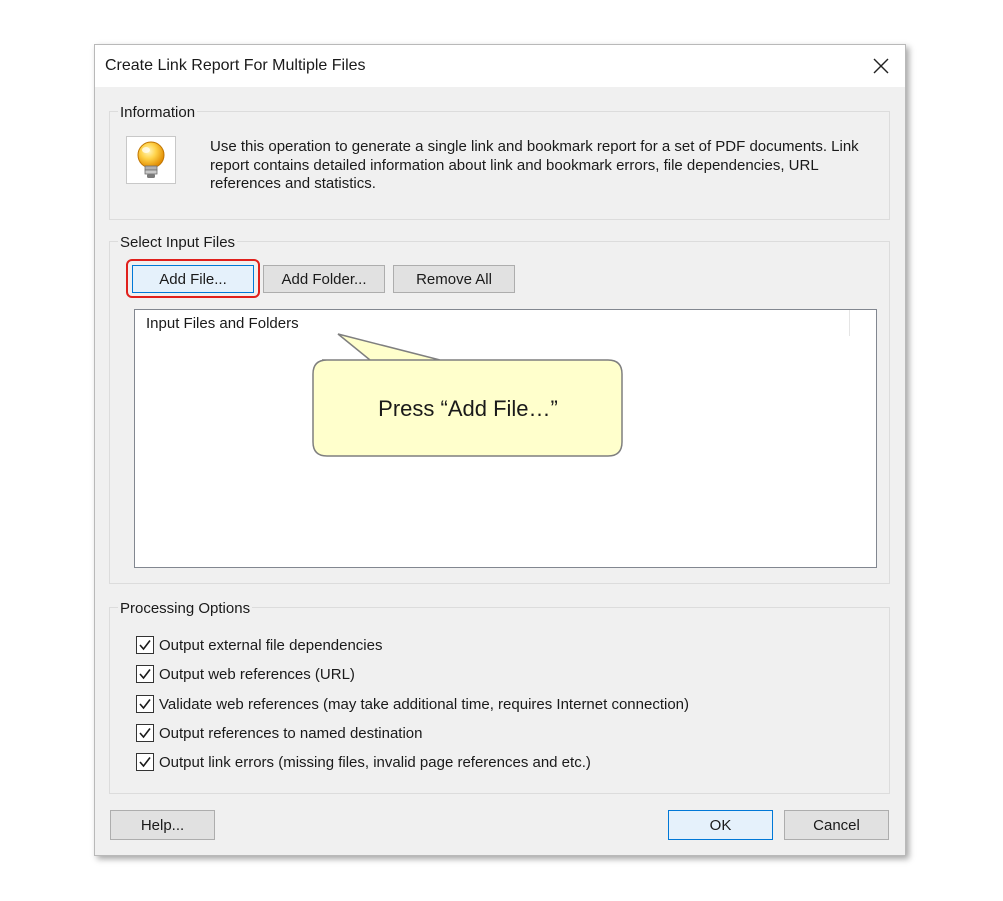 Image resolution: width=1003 pixels, height=901 pixels. Describe the element at coordinates (291, 733) in the screenshot. I see `option-label: Output references to named destination` at that location.